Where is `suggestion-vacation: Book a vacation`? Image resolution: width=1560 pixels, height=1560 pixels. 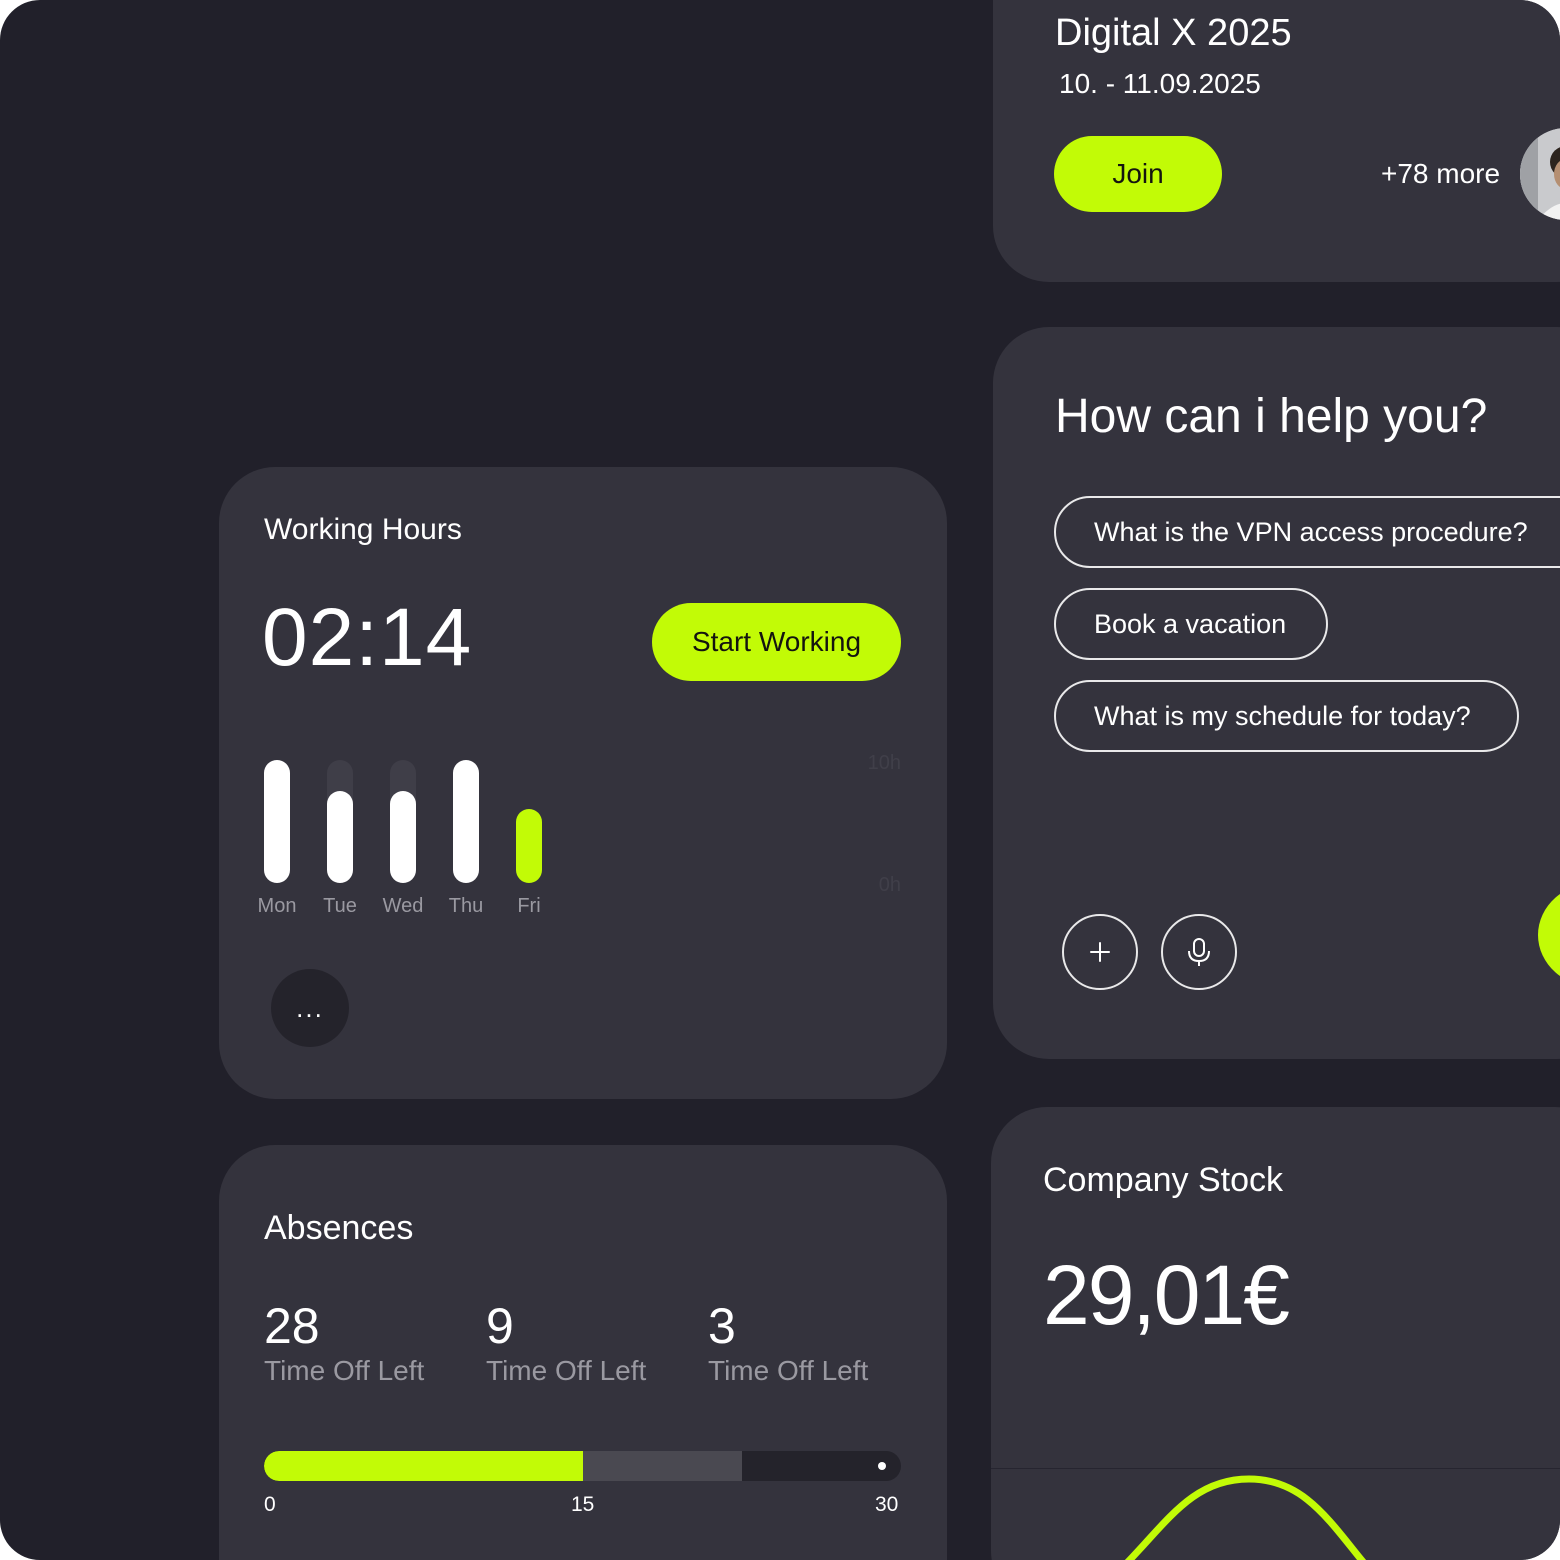
suggestion-vacation: Book a vacation is located at coordinates (1191, 624).